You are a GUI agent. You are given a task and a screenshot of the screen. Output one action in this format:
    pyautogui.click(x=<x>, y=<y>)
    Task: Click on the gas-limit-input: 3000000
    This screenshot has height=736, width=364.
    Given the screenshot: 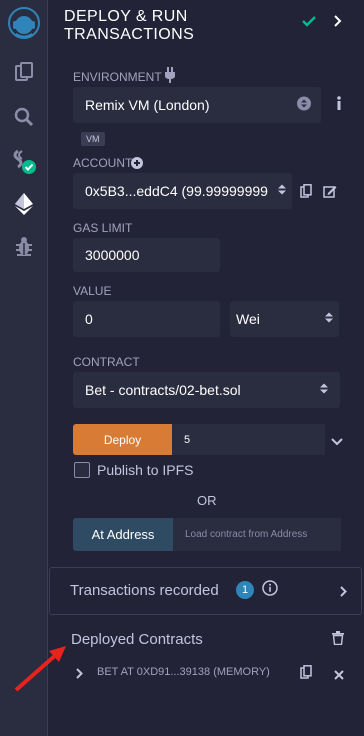 What is the action you would take?
    pyautogui.click(x=146, y=255)
    